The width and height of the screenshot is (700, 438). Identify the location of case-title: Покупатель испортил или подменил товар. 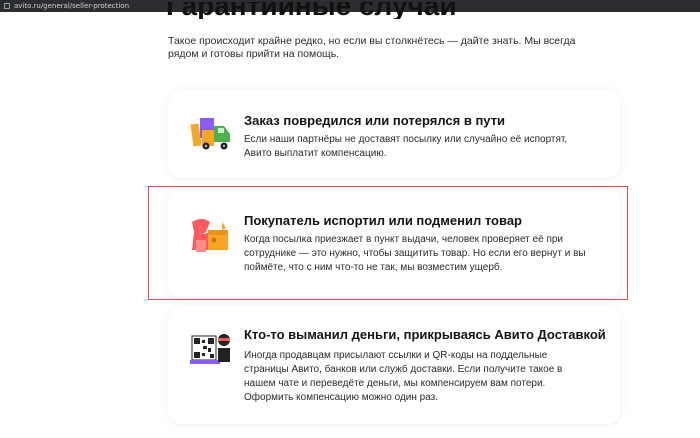
(383, 220).